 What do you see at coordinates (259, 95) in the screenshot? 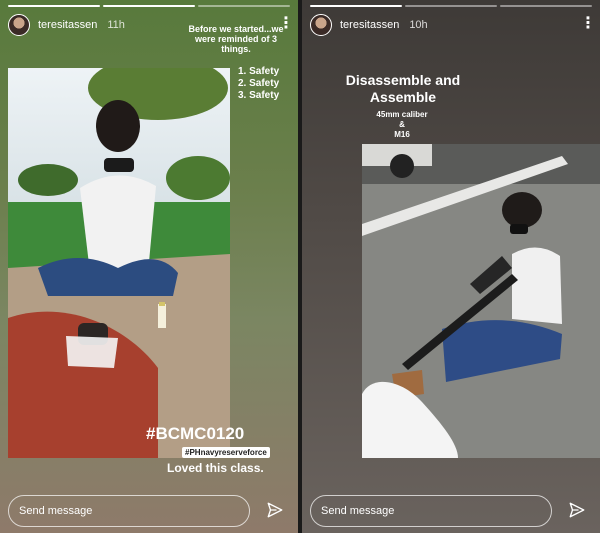
I see `safety-item: 3. Safety` at bounding box center [259, 95].